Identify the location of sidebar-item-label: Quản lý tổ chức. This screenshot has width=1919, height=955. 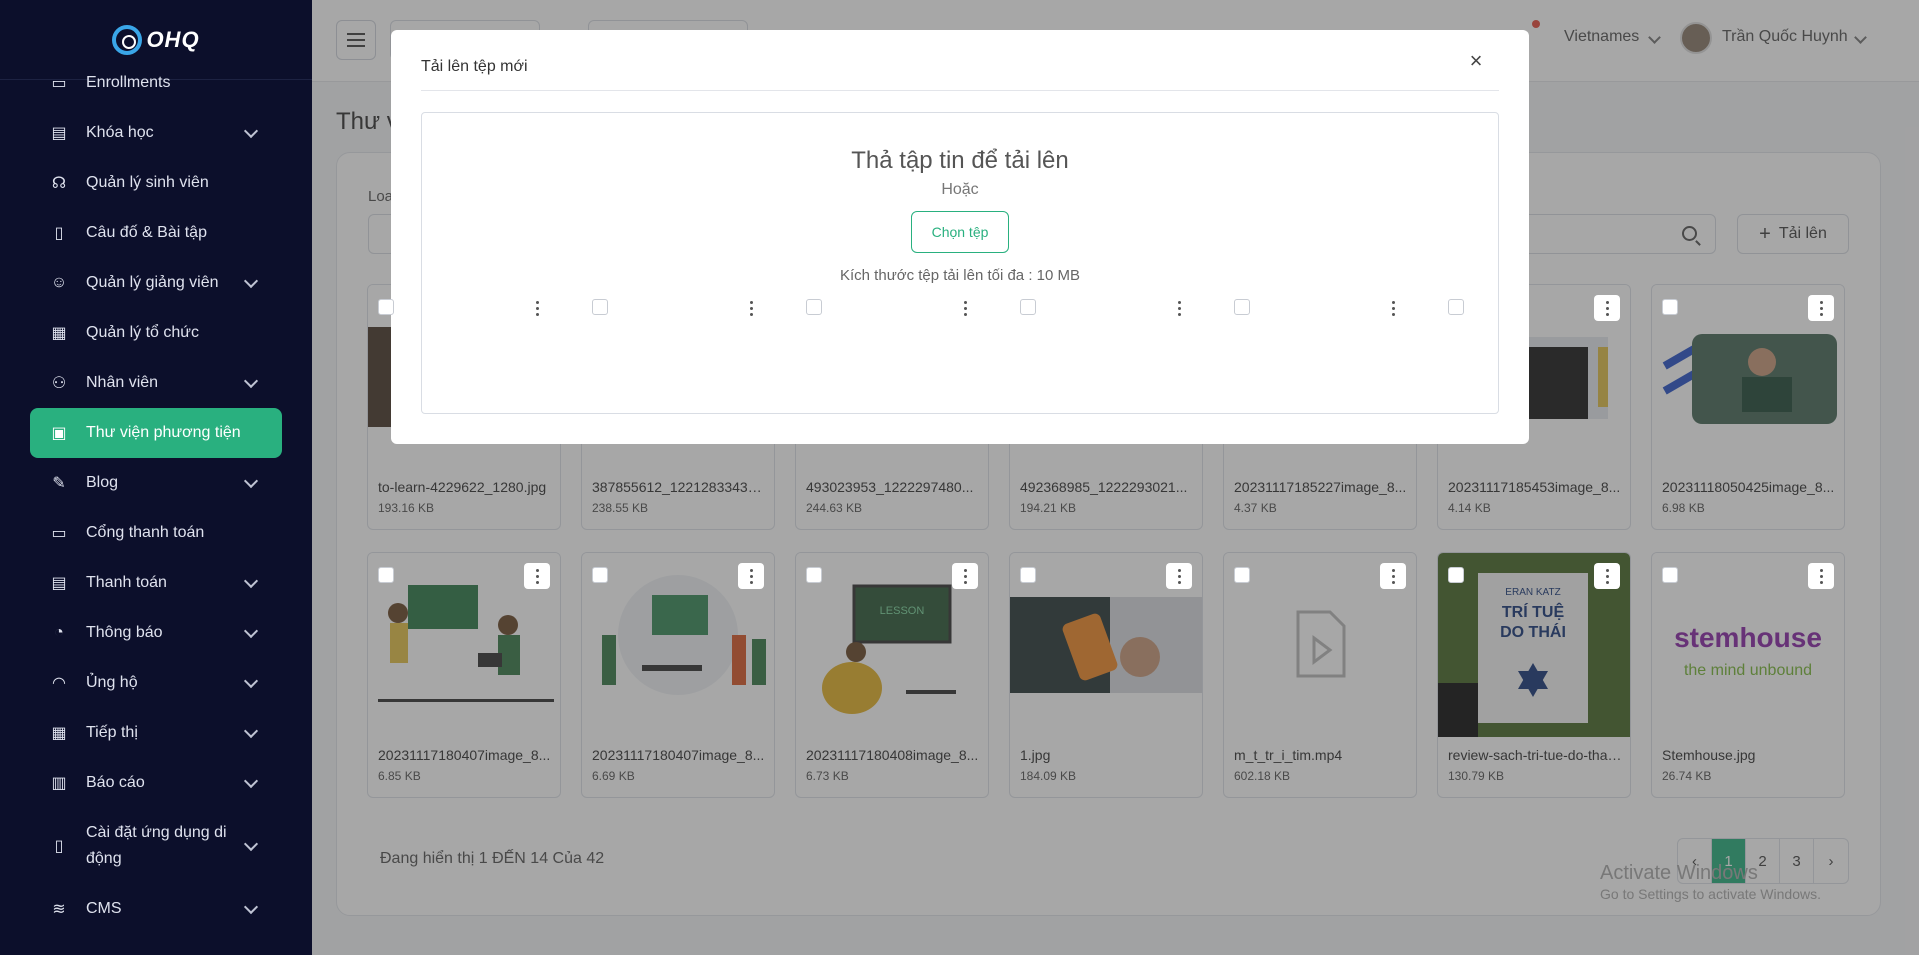
(142, 332).